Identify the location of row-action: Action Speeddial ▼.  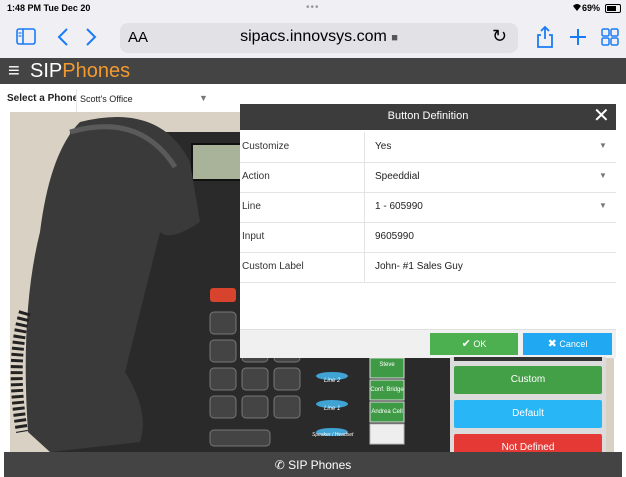
(428, 177).